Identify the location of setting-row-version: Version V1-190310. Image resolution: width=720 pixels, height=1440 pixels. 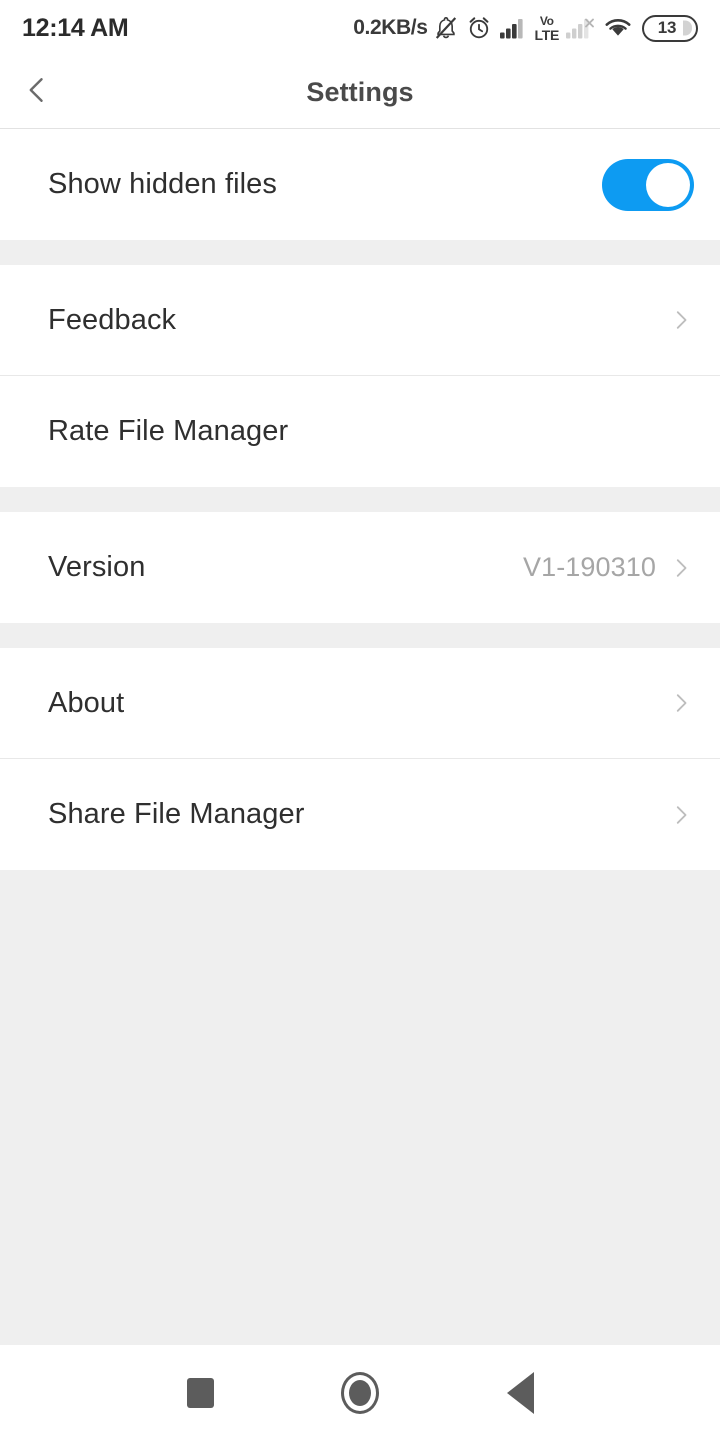
(360, 567).